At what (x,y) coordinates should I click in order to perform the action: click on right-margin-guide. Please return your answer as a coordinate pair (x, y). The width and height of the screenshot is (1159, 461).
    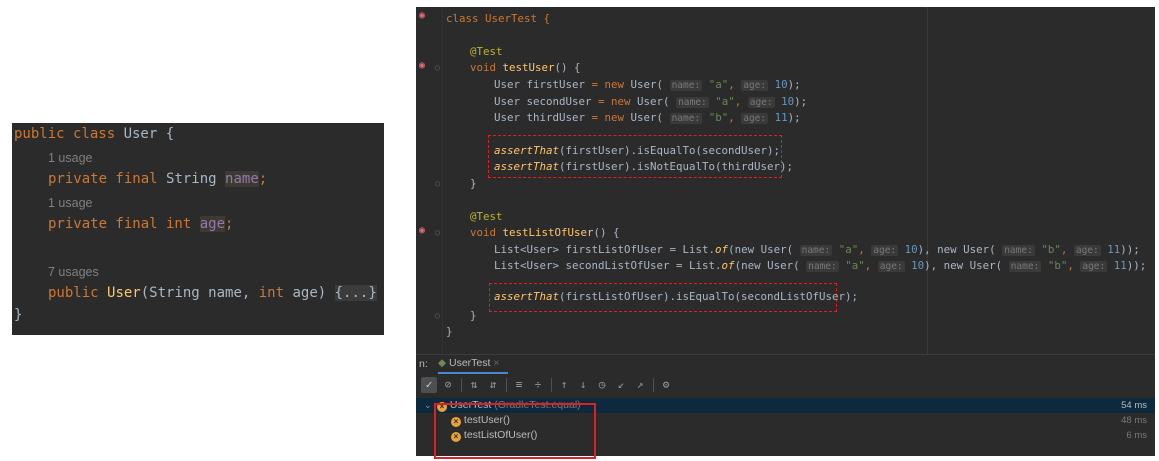
    Looking at the image, I should click on (927, 180).